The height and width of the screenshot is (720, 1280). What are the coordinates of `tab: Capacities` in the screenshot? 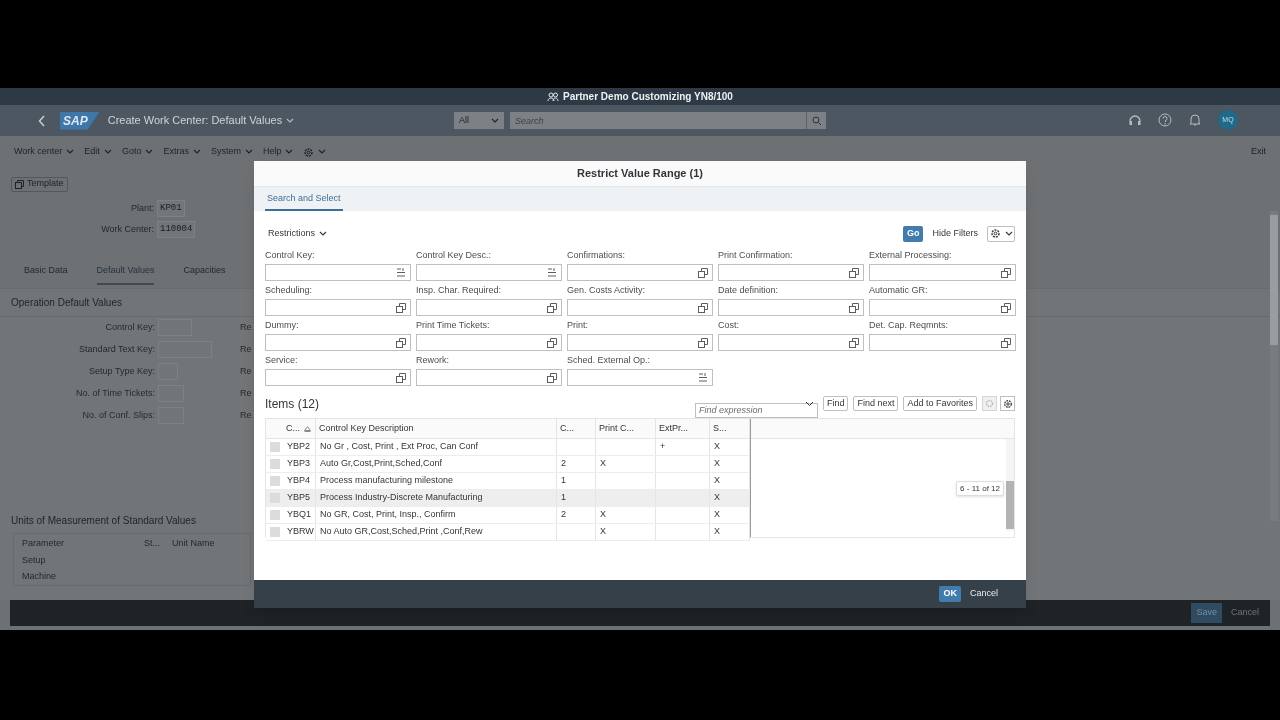 It's located at (204, 272).